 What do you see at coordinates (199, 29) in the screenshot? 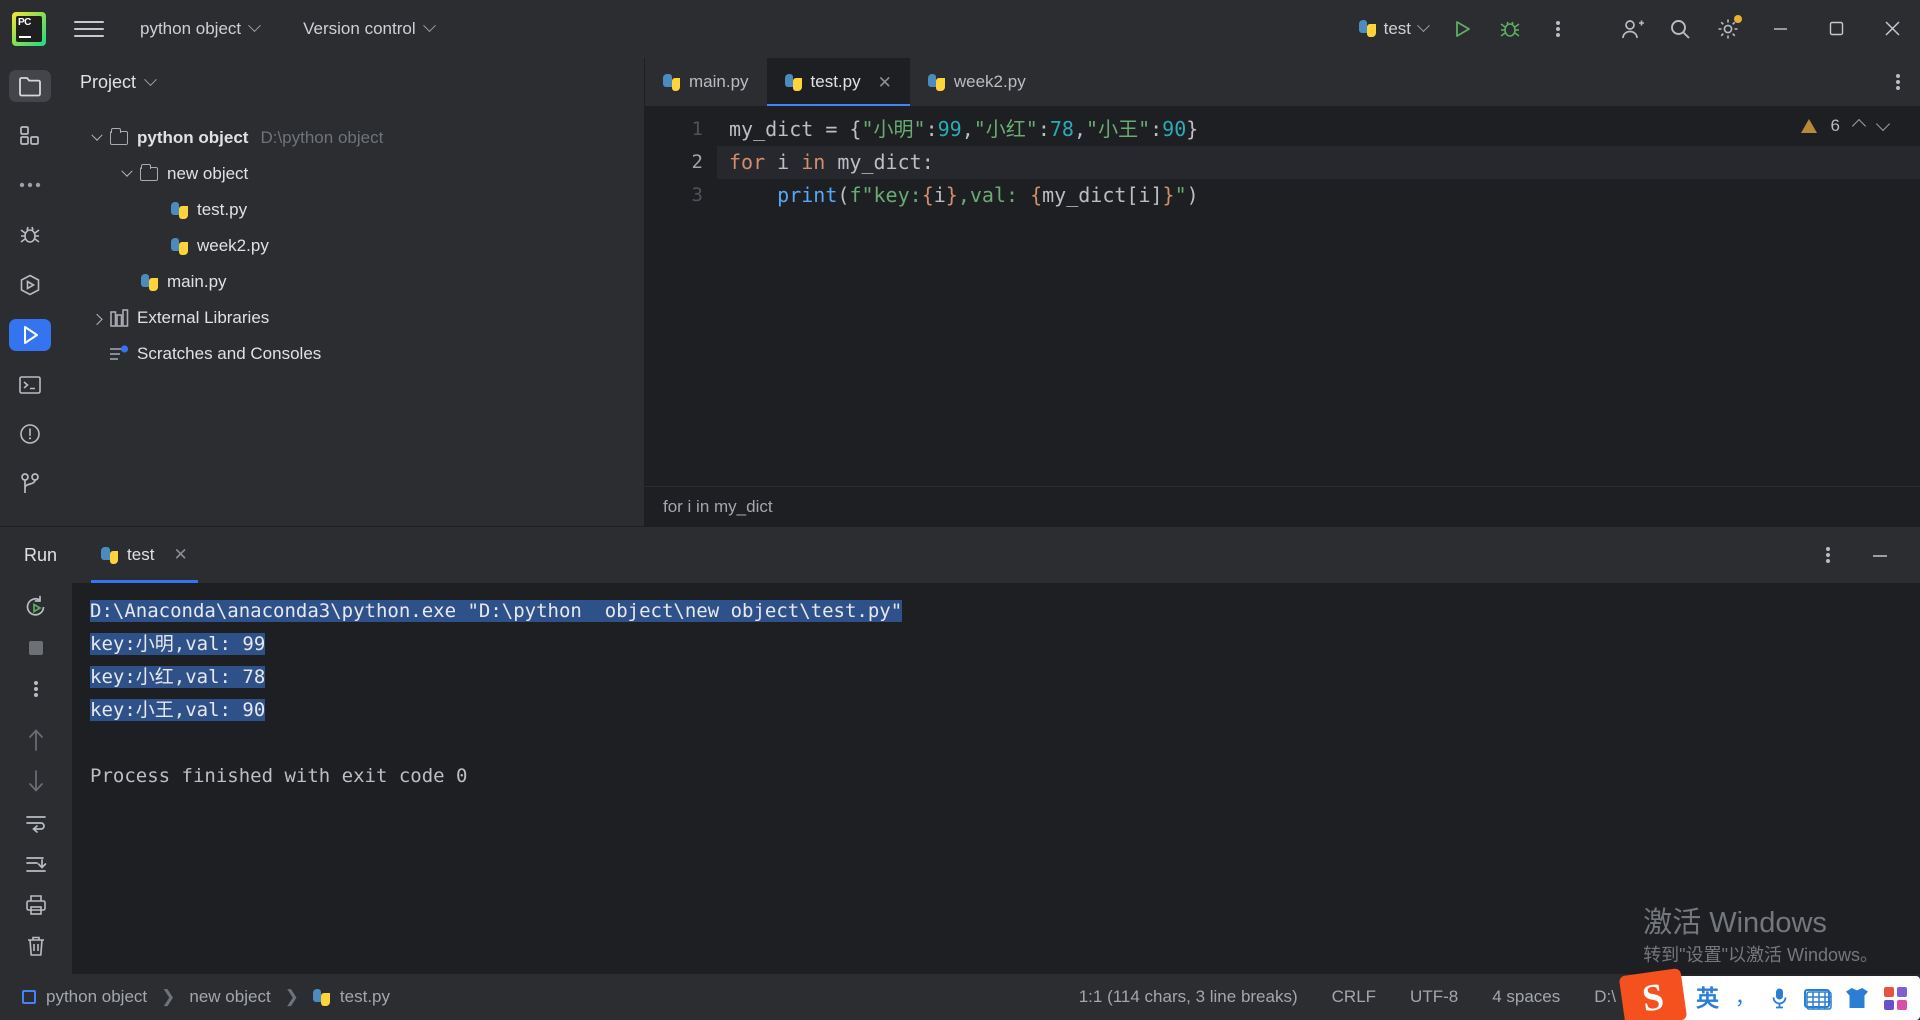
I see `project-menu-button: python object` at bounding box center [199, 29].